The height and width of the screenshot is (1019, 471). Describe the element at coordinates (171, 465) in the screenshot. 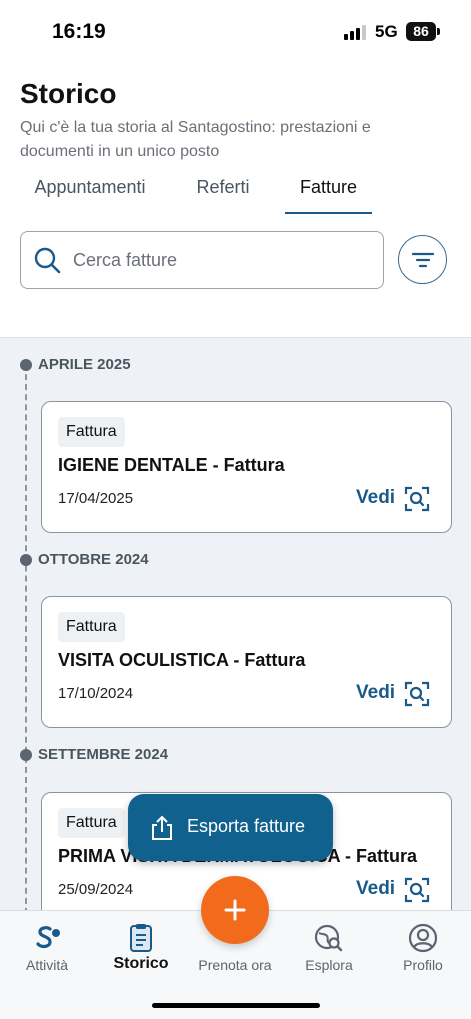

I see `invoice-title: IGIENE DENTALE - Fattura` at that location.